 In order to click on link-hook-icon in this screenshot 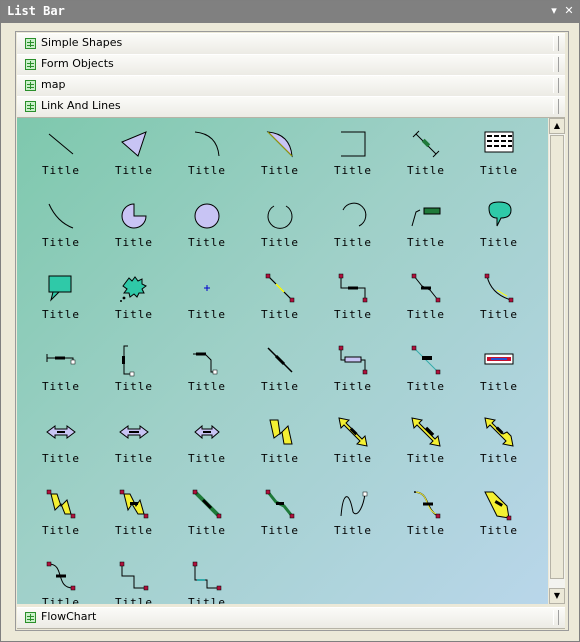, I will do `click(61, 359)`.